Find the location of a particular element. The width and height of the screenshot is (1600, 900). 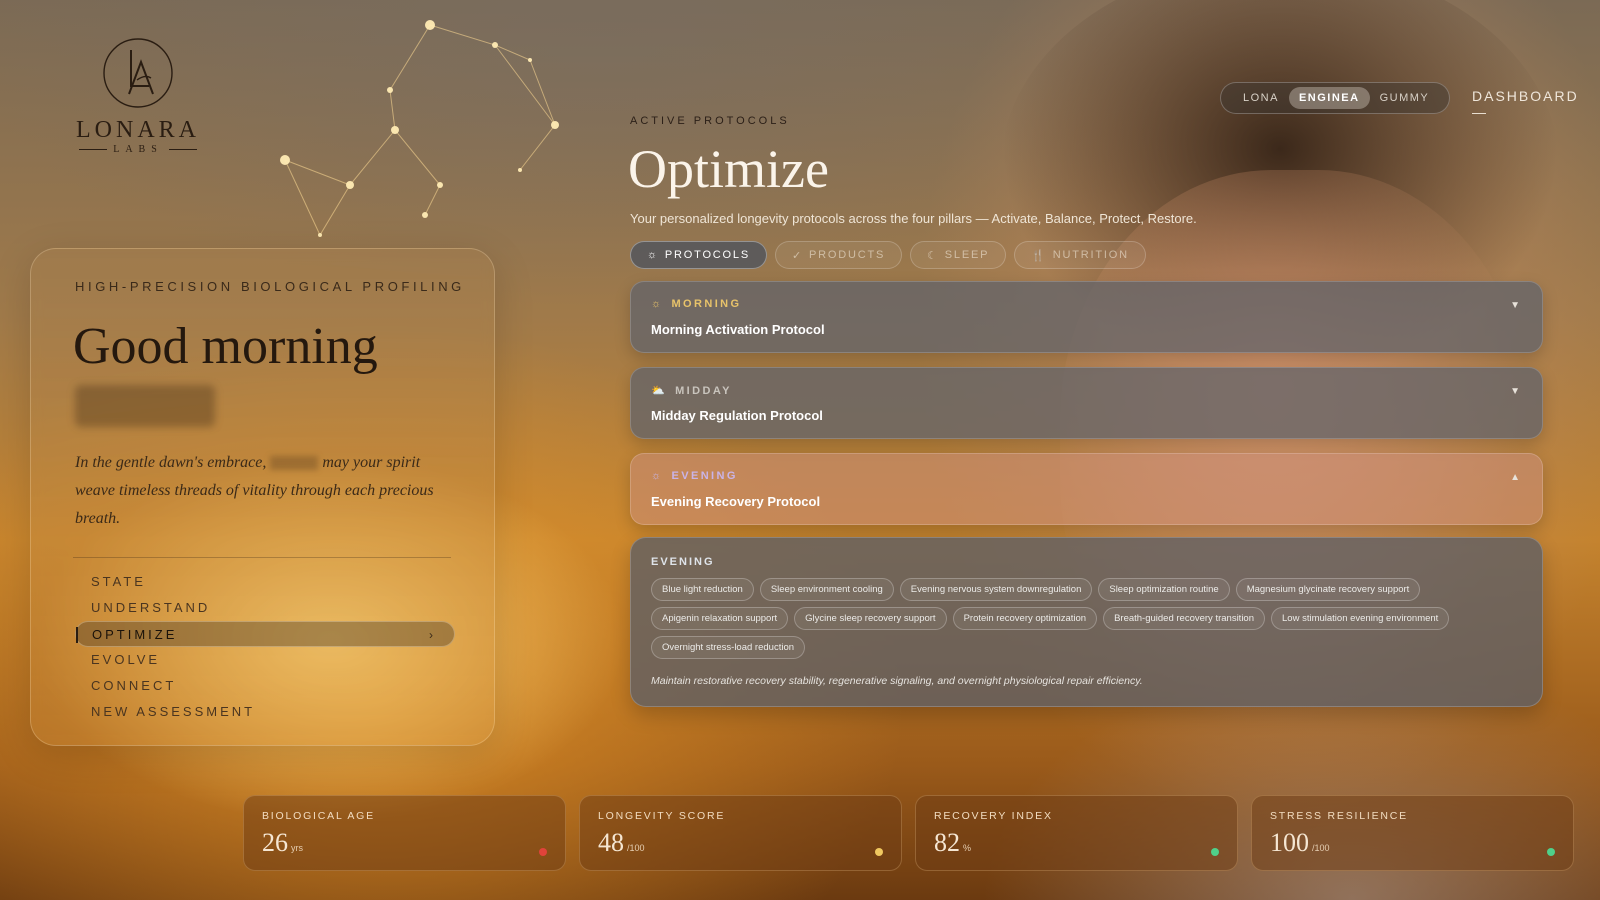

tab-label: PROTOCOLS is located at coordinates (707, 255).